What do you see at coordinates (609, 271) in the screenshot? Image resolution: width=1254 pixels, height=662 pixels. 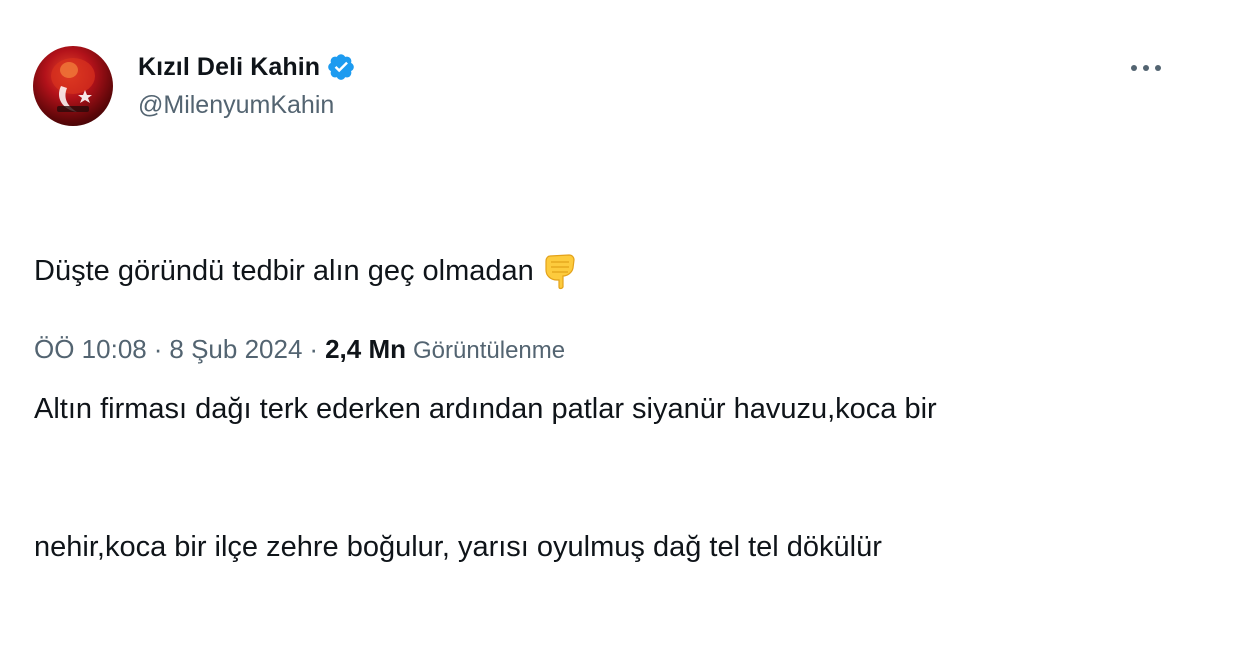 I see `tweet-text-line-1: Düşte göründü tedbir alın geç olmadan` at bounding box center [609, 271].